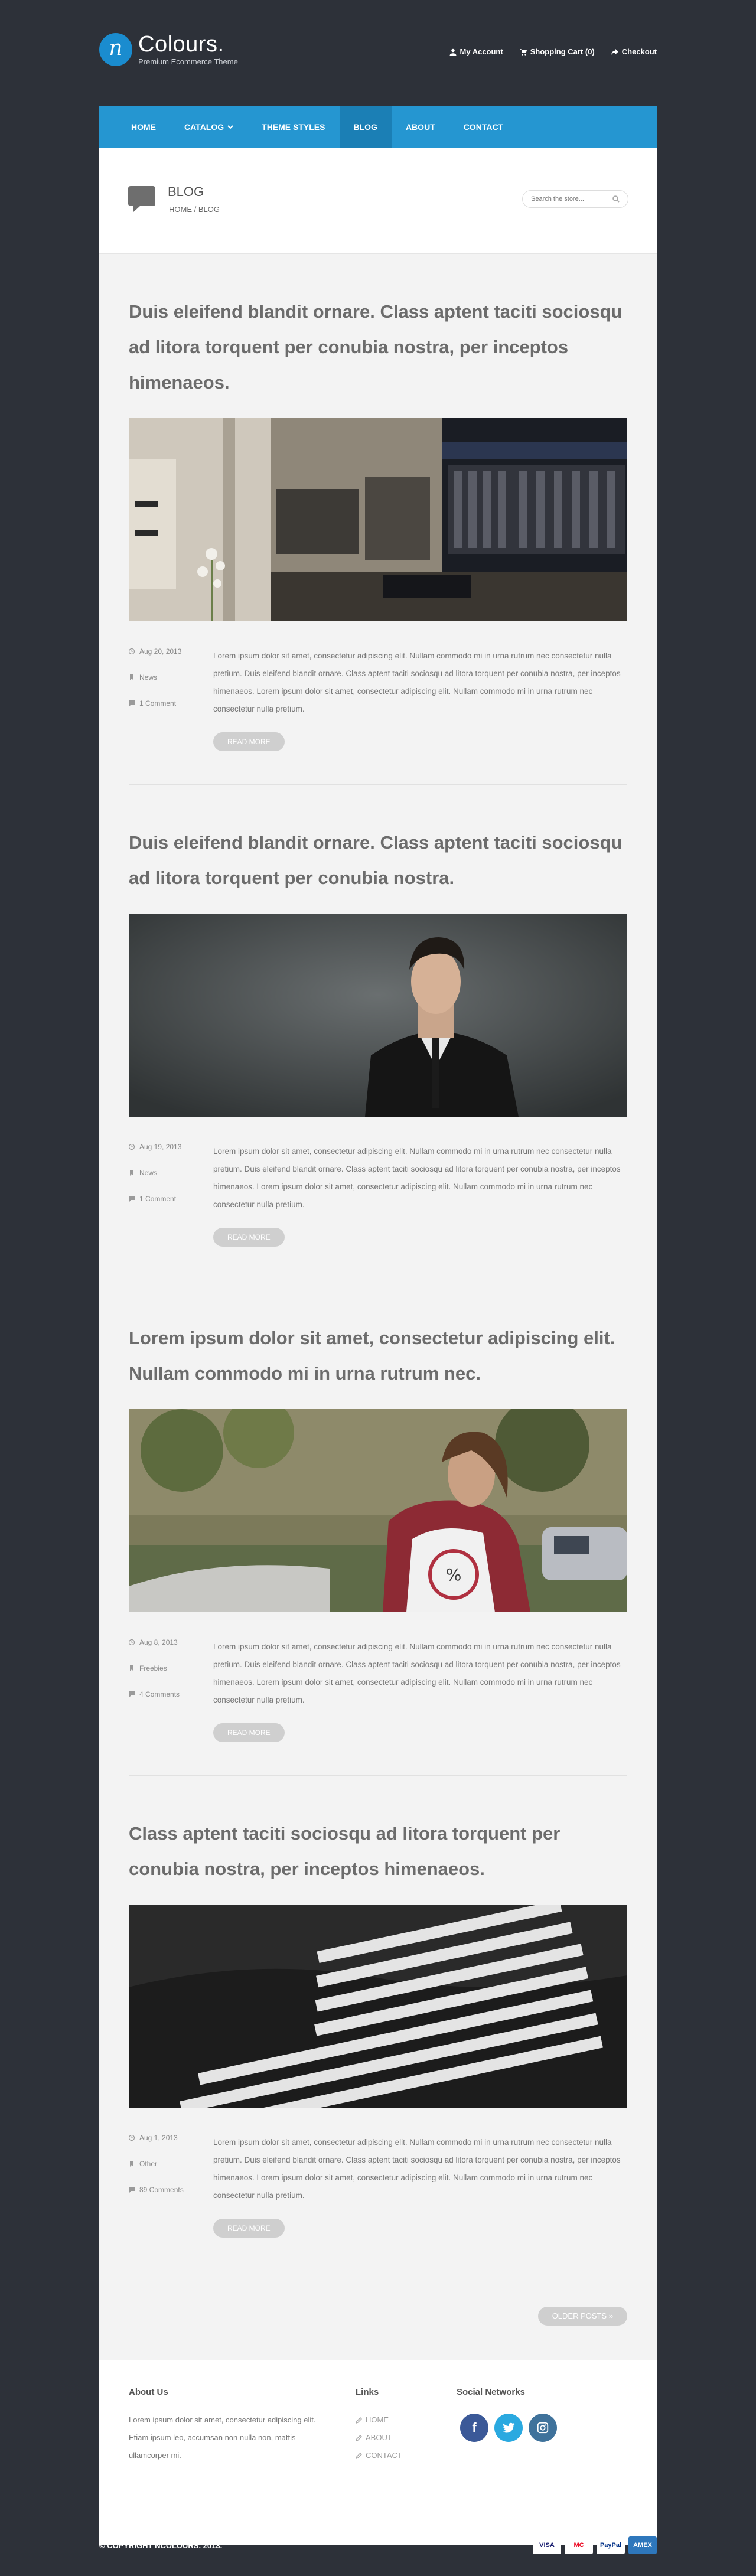 This screenshot has width=756, height=2576. I want to click on twitter-icon, so click(508, 2428).